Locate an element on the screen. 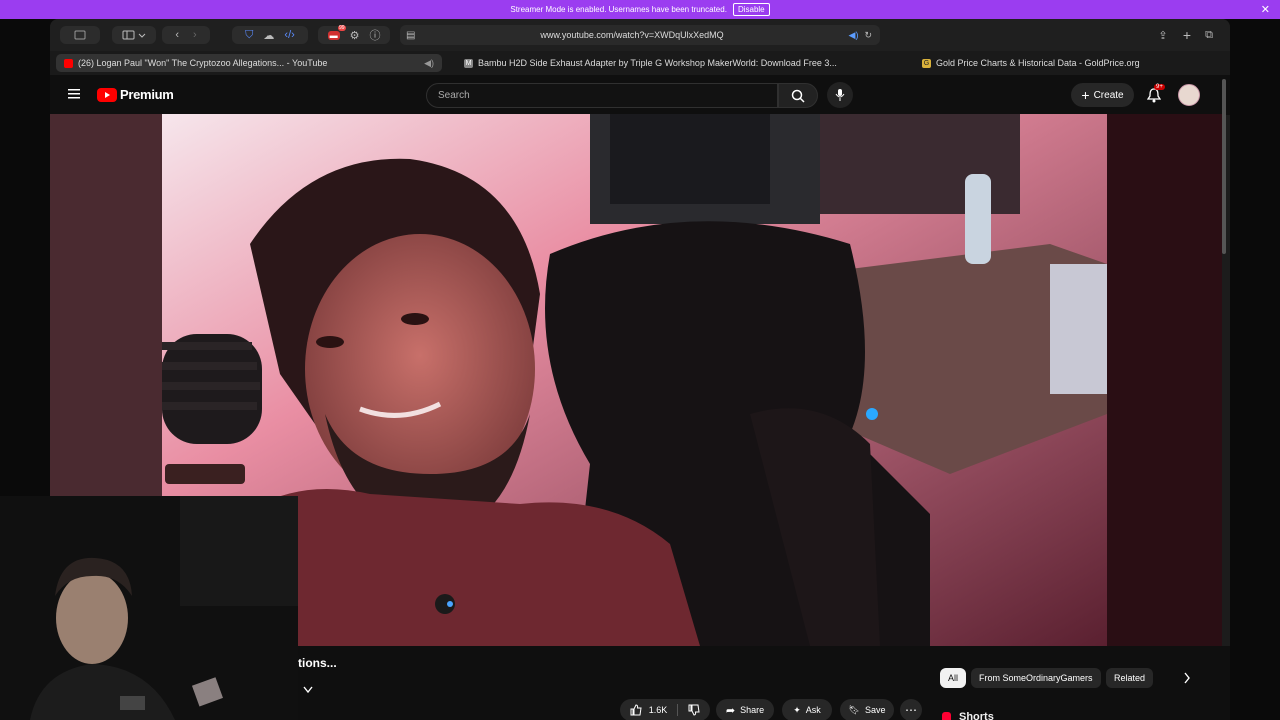 Image resolution: width=1280 pixels, height=720 pixels. sidebar-toggle-icon is located at coordinates (134, 35).